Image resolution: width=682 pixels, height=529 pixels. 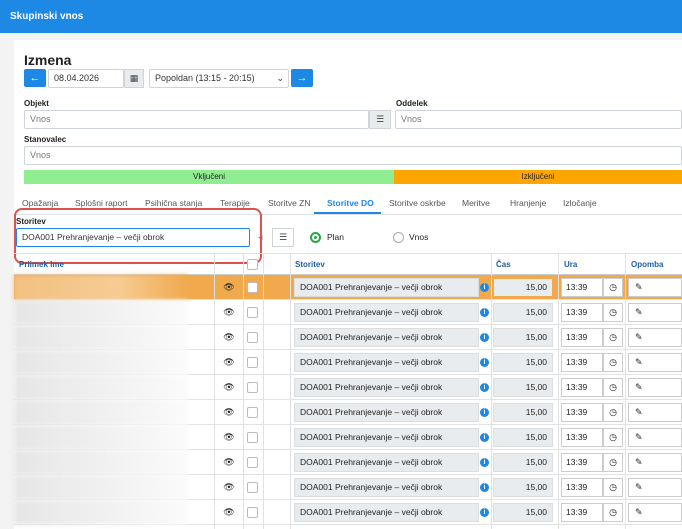 I want to click on oddelek-input: Vnos, so click(x=538, y=119).